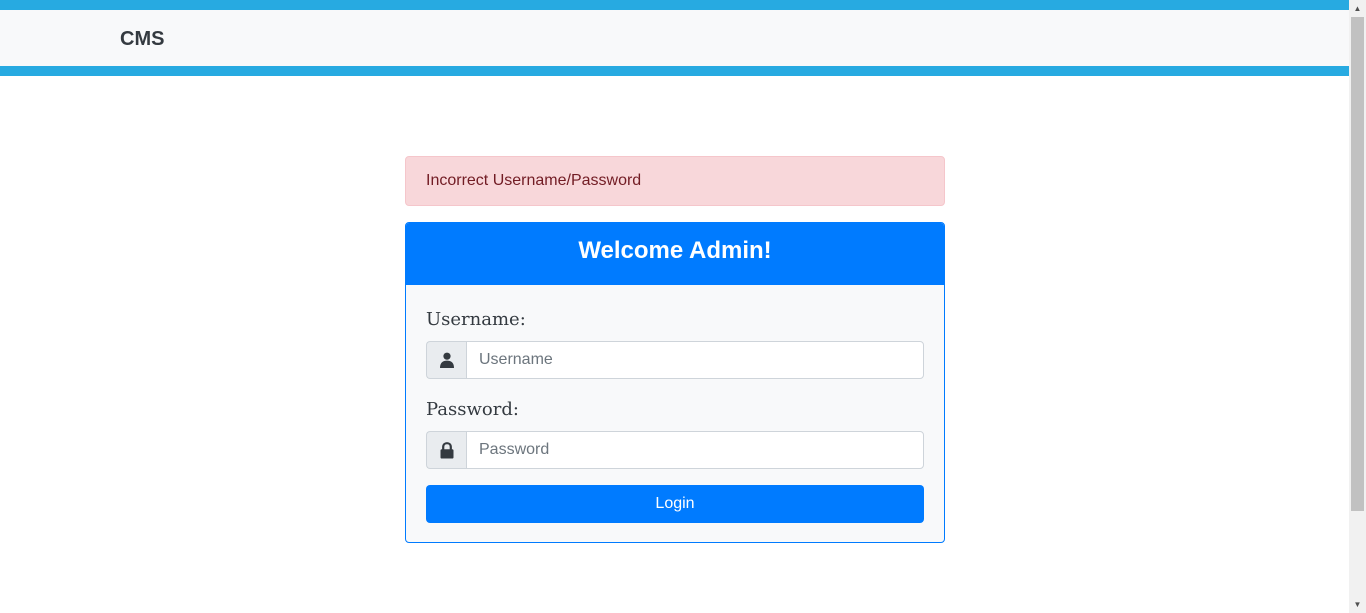 The height and width of the screenshot is (613, 1366). I want to click on login-card-header: Welcome Admin!, so click(675, 254).